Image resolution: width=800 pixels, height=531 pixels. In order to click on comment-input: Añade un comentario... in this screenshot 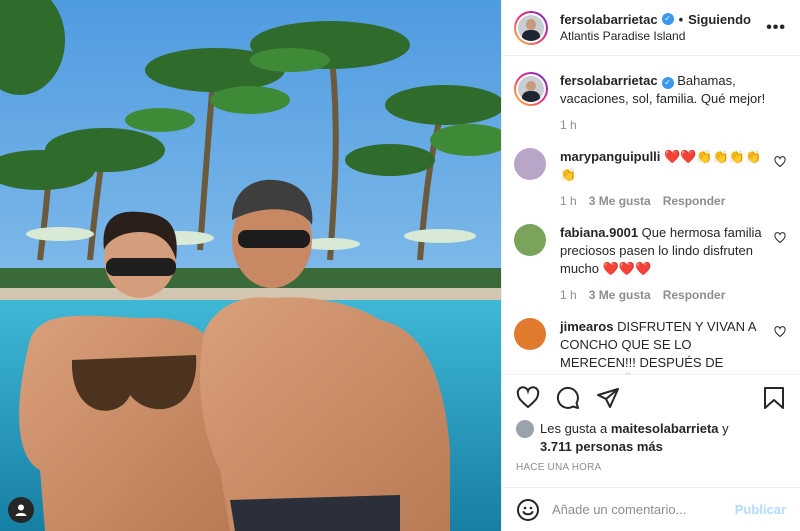, I will do `click(643, 509)`.